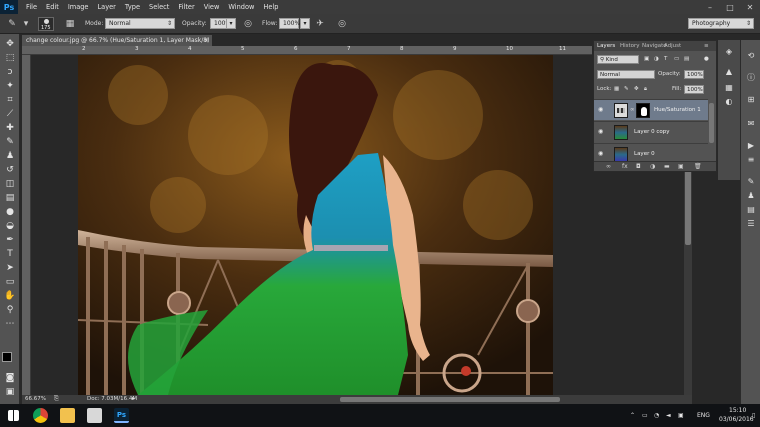  I want to click on mode-select: Normal ⇕, so click(140, 23).